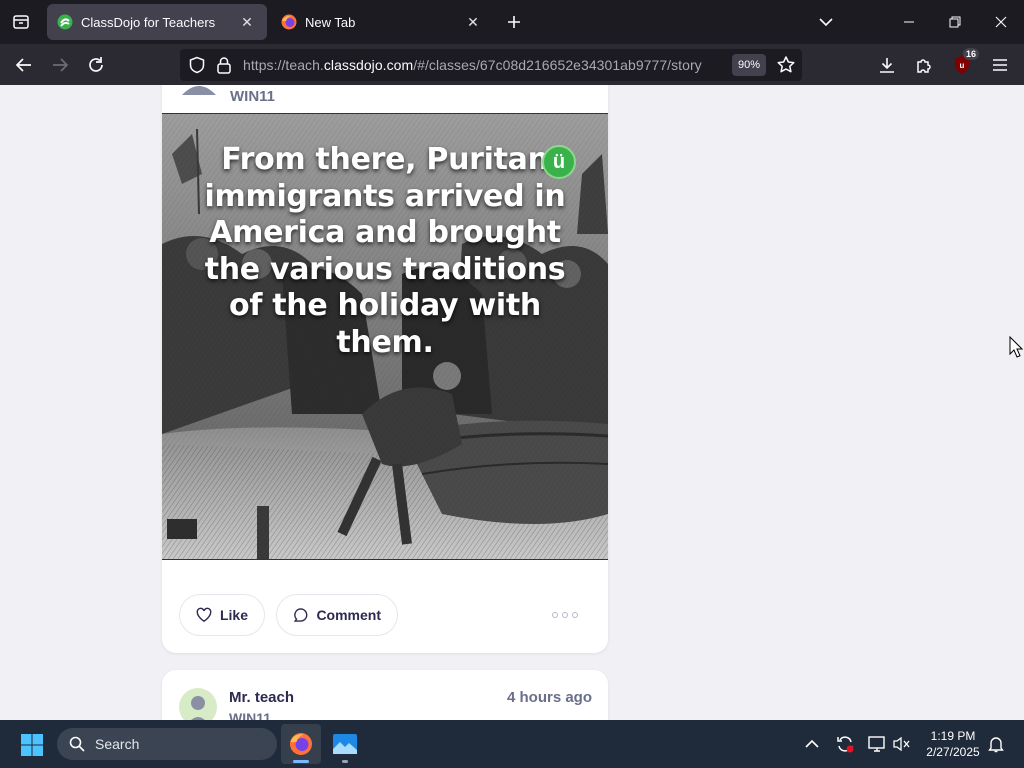 The height and width of the screenshot is (768, 1024). I want to click on plus-icon, so click(514, 22).